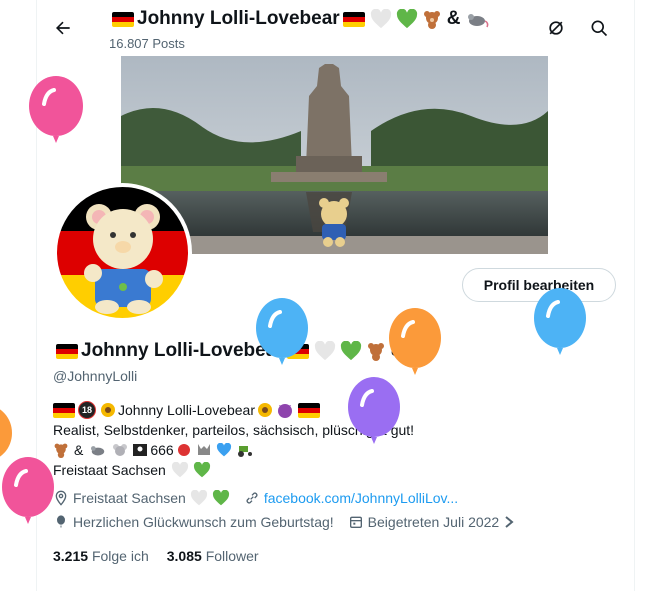 Image resolution: width=651 pixels, height=591 pixels. What do you see at coordinates (184, 556) in the screenshot?
I see `followers-count: 3.085` at bounding box center [184, 556].